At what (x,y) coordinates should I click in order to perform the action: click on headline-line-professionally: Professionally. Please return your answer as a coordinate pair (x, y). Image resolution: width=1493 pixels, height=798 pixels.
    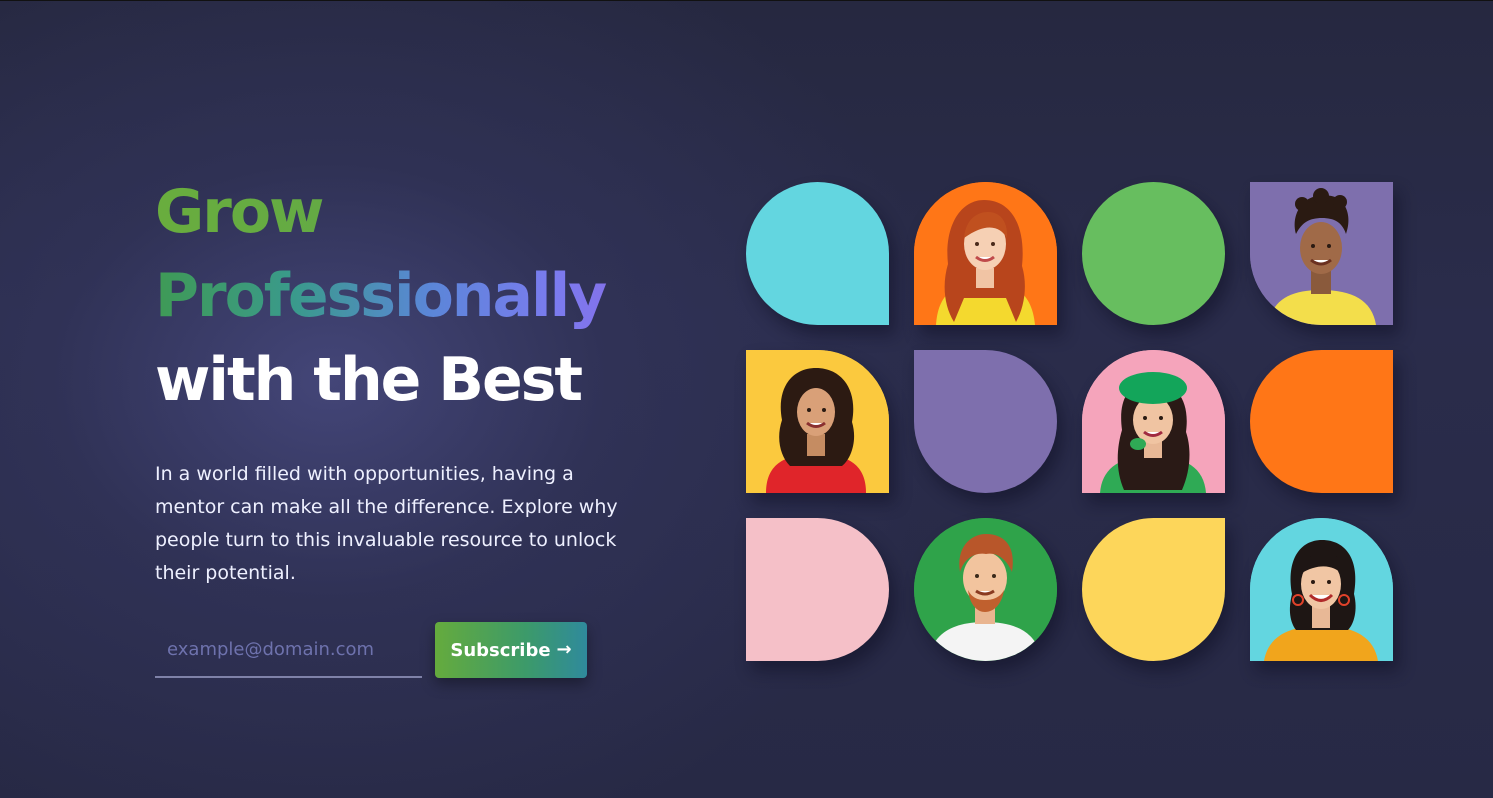
    Looking at the image, I should click on (405, 296).